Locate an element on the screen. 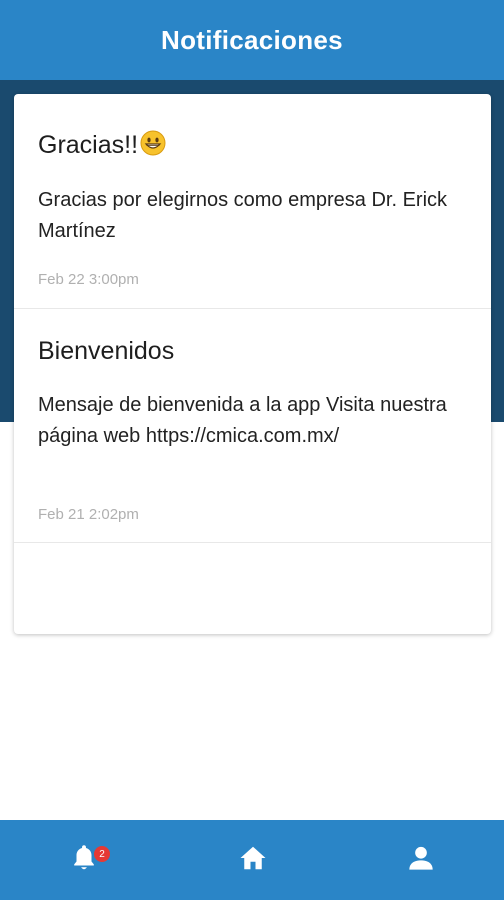 The width and height of the screenshot is (504, 900). app-header: Notificaciones is located at coordinates (252, 40).